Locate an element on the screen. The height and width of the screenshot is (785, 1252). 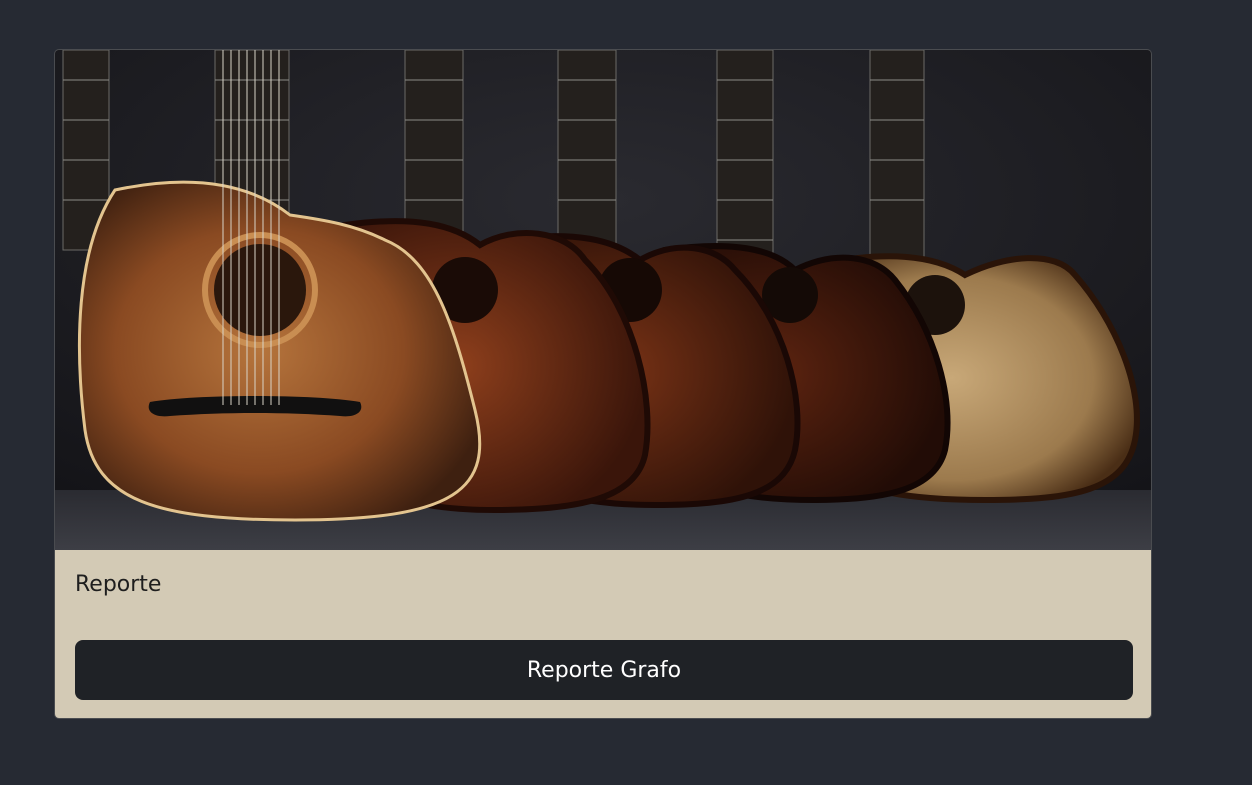
reporte-grafo-button: Reporte Grafo is located at coordinates (604, 670).